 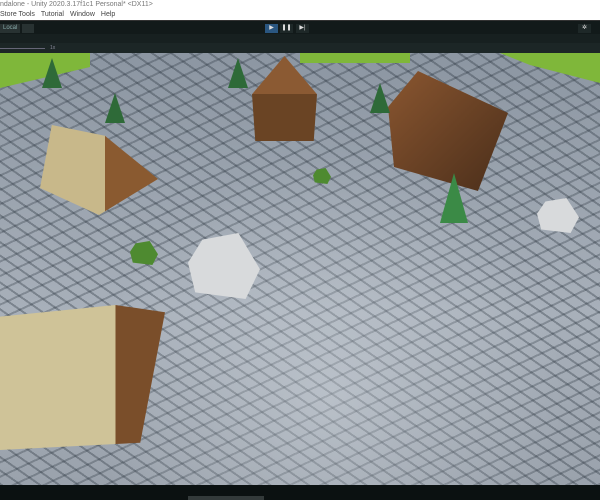 What do you see at coordinates (286, 28) in the screenshot?
I see `pause-button: ❚❚` at bounding box center [286, 28].